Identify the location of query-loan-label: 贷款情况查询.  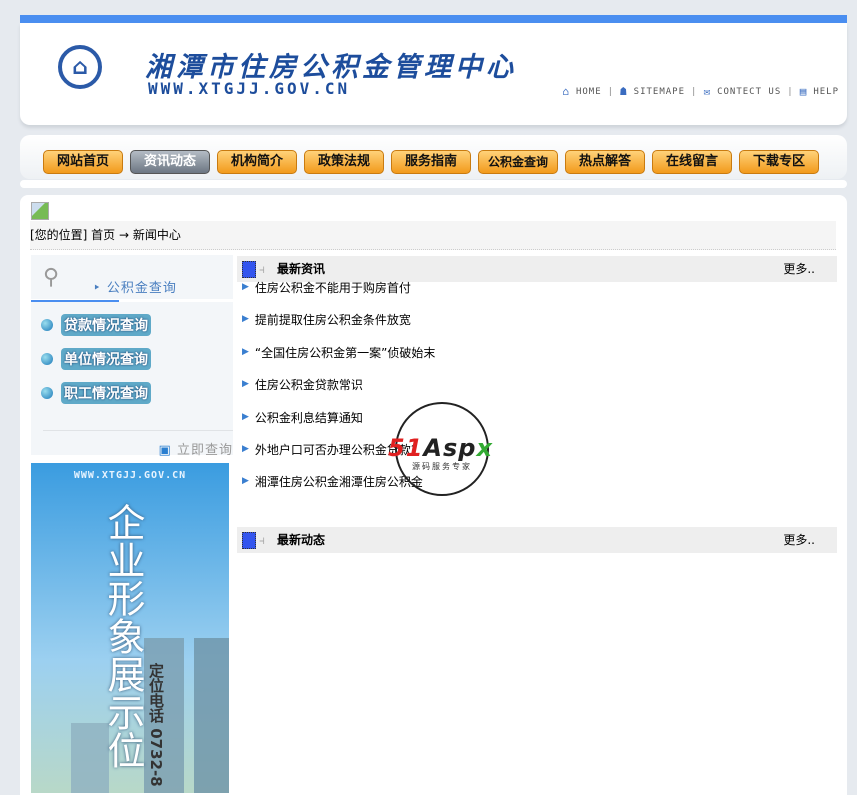
(106, 325).